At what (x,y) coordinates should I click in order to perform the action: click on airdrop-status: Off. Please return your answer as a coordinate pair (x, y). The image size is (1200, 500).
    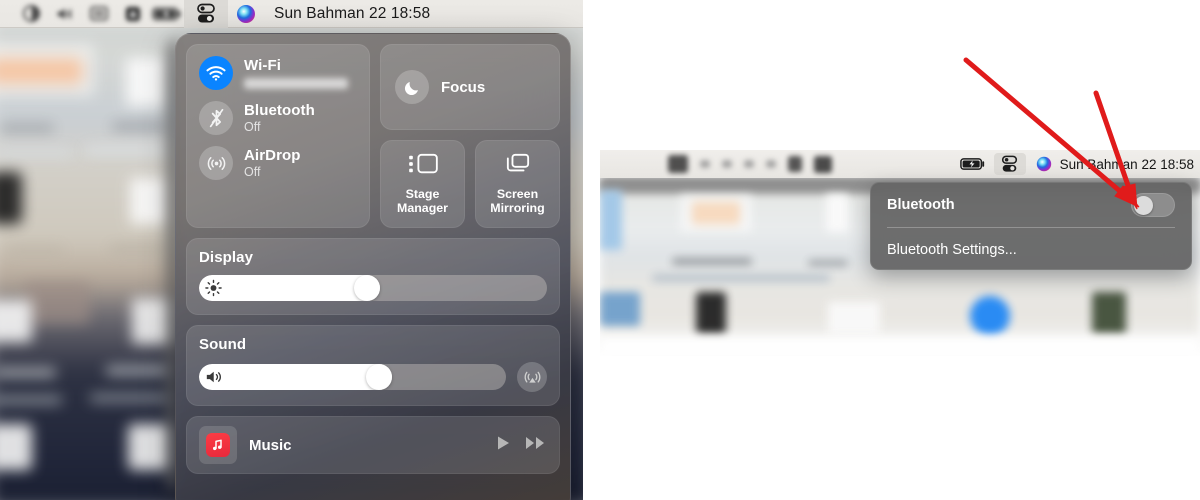
    Looking at the image, I should click on (252, 172).